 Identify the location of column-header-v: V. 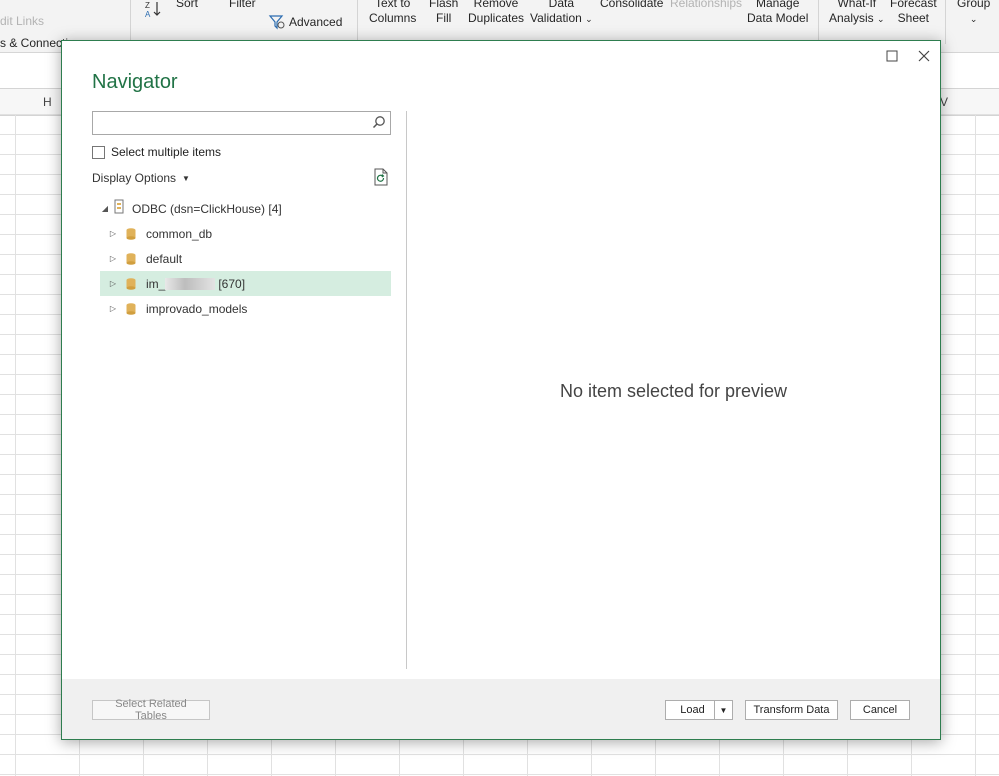
(944, 102).